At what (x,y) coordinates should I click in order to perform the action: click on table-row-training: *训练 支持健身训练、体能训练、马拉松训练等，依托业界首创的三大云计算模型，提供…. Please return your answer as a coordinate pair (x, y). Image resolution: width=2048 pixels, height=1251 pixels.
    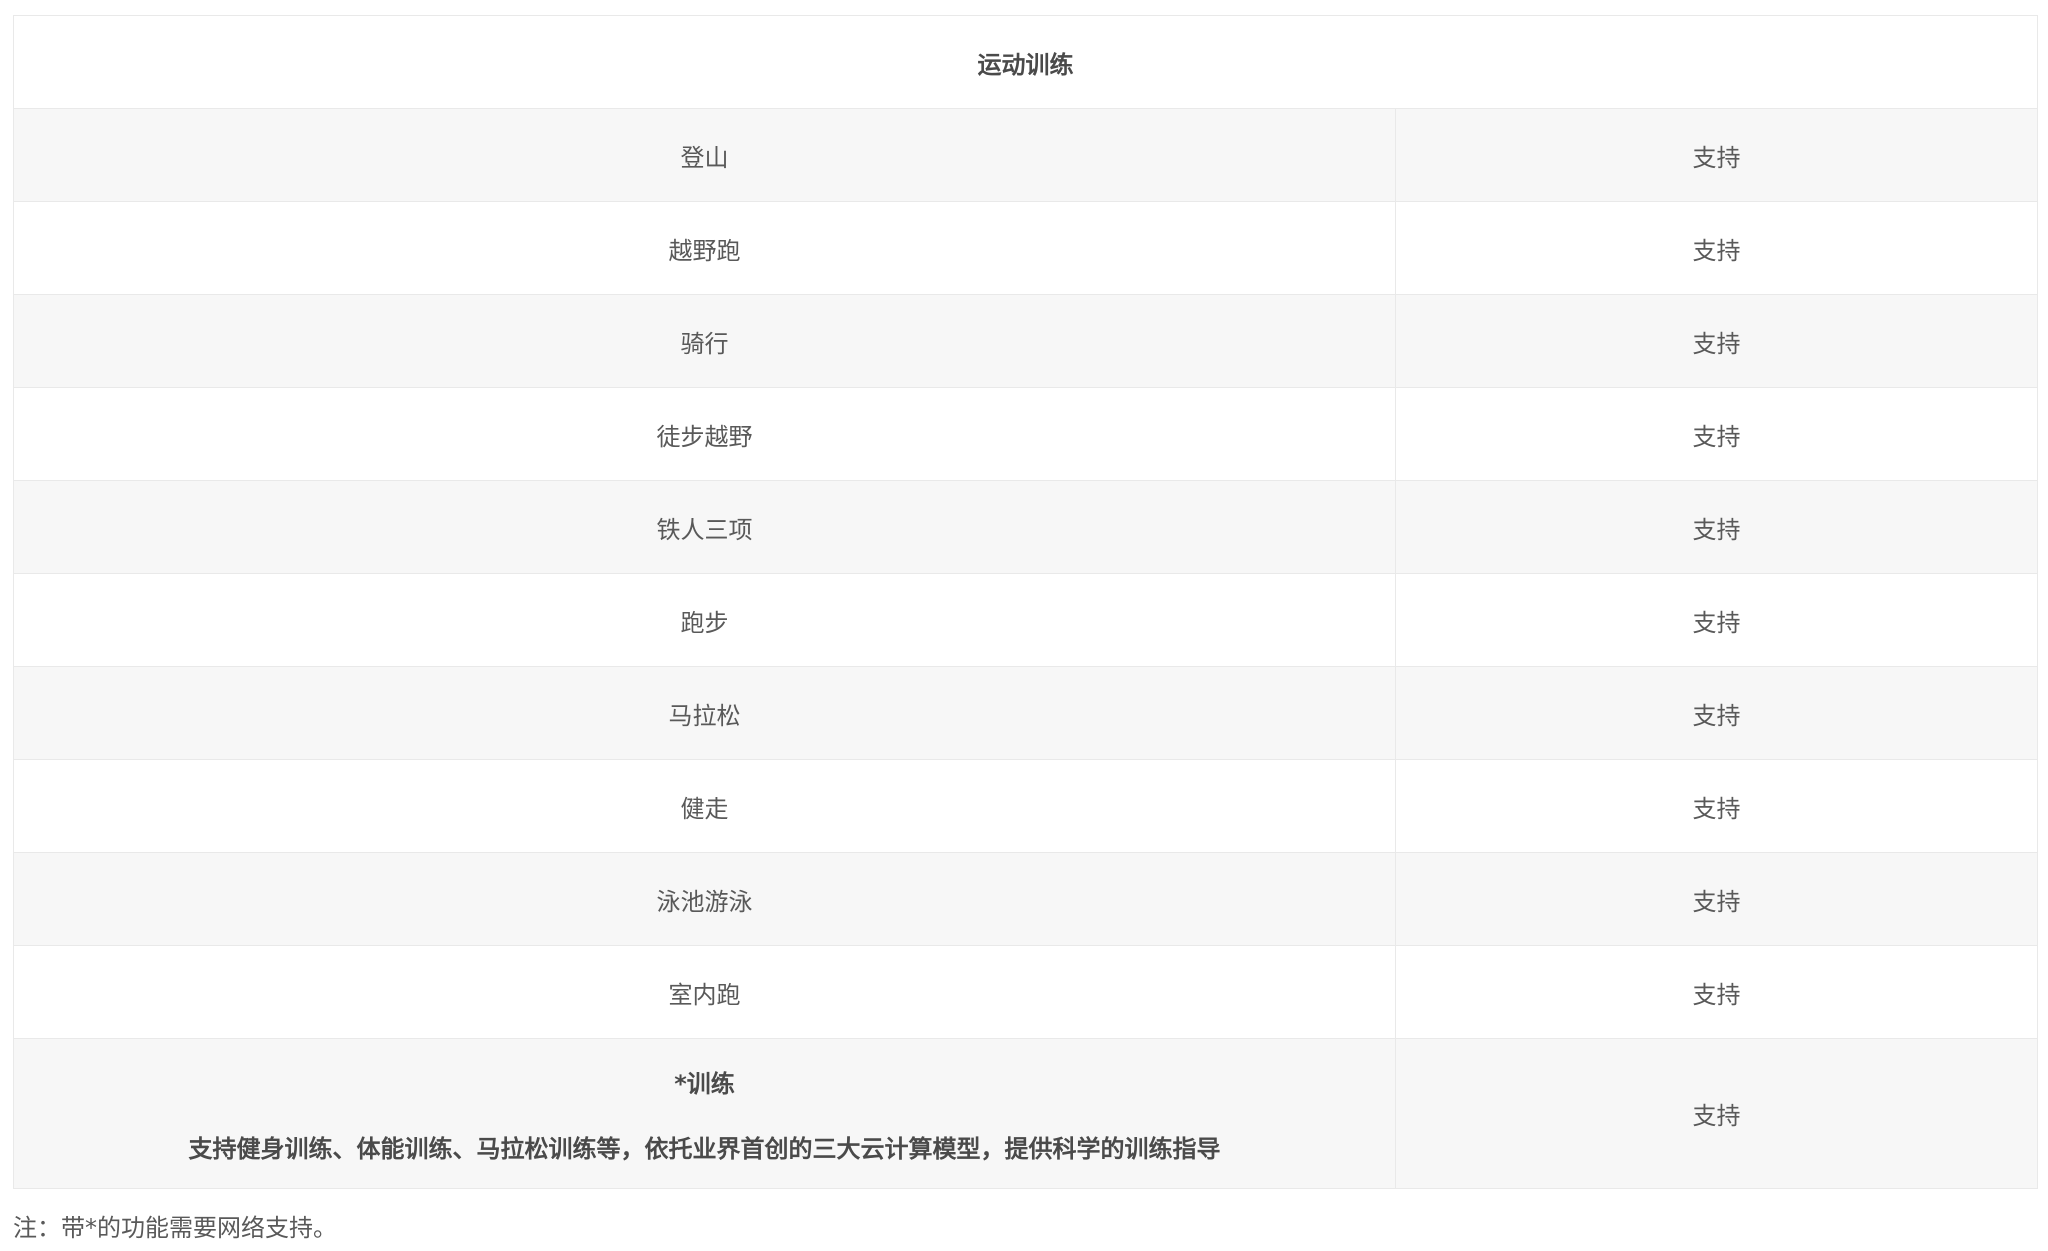
    Looking at the image, I should click on (1025, 1113).